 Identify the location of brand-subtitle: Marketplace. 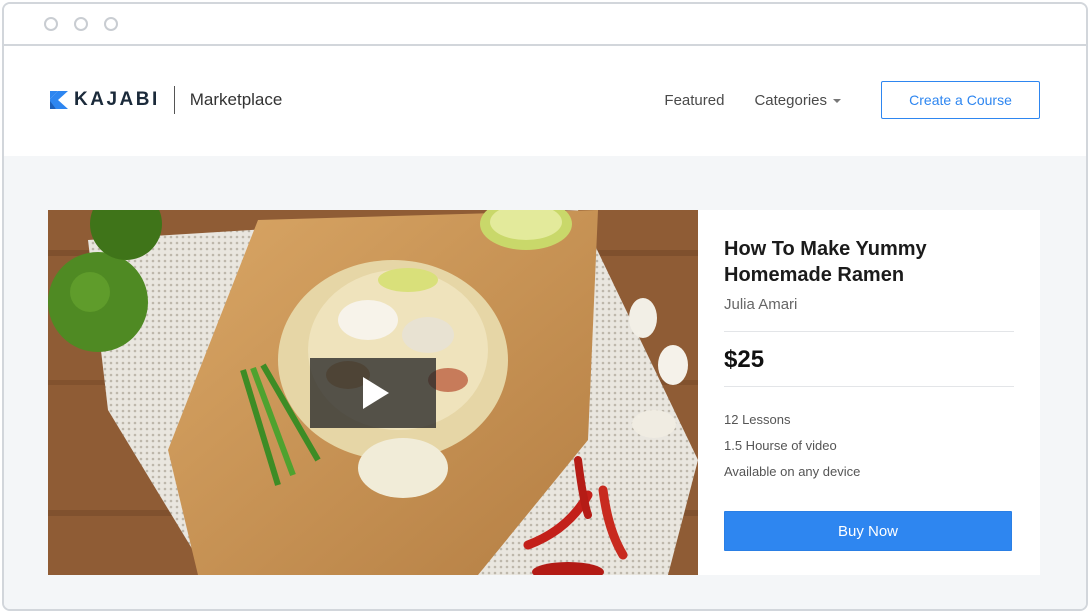
(236, 99).